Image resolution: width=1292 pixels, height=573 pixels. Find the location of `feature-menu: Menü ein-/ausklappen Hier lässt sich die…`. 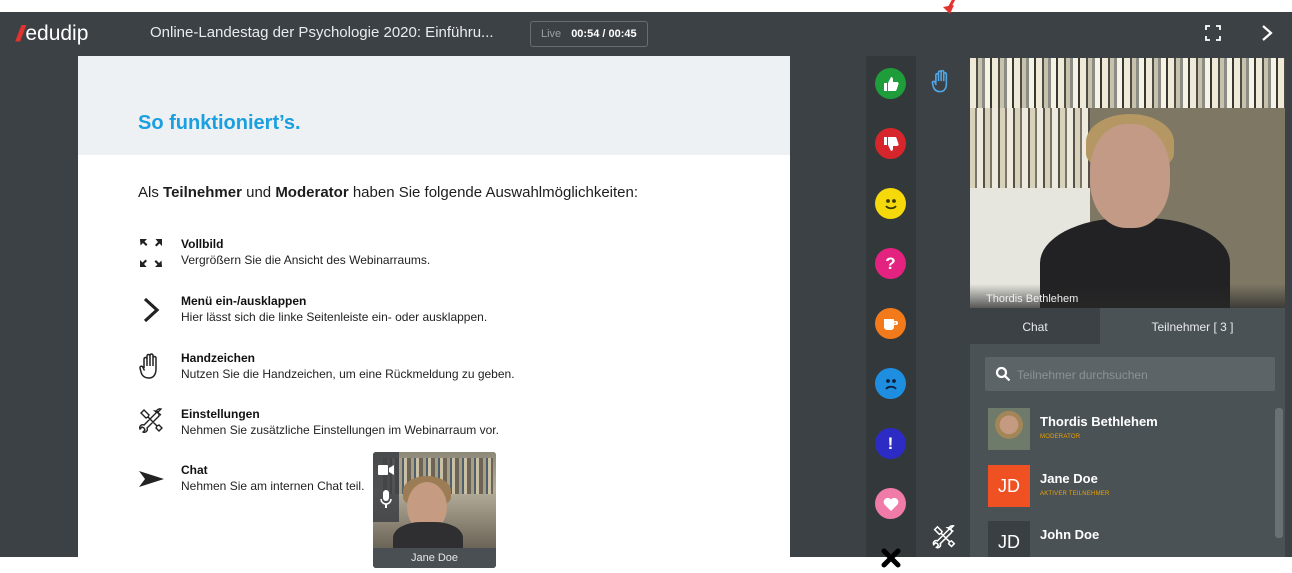

feature-menu: Menü ein-/ausklappen Hier lässt sich die… is located at coordinates (438, 314).